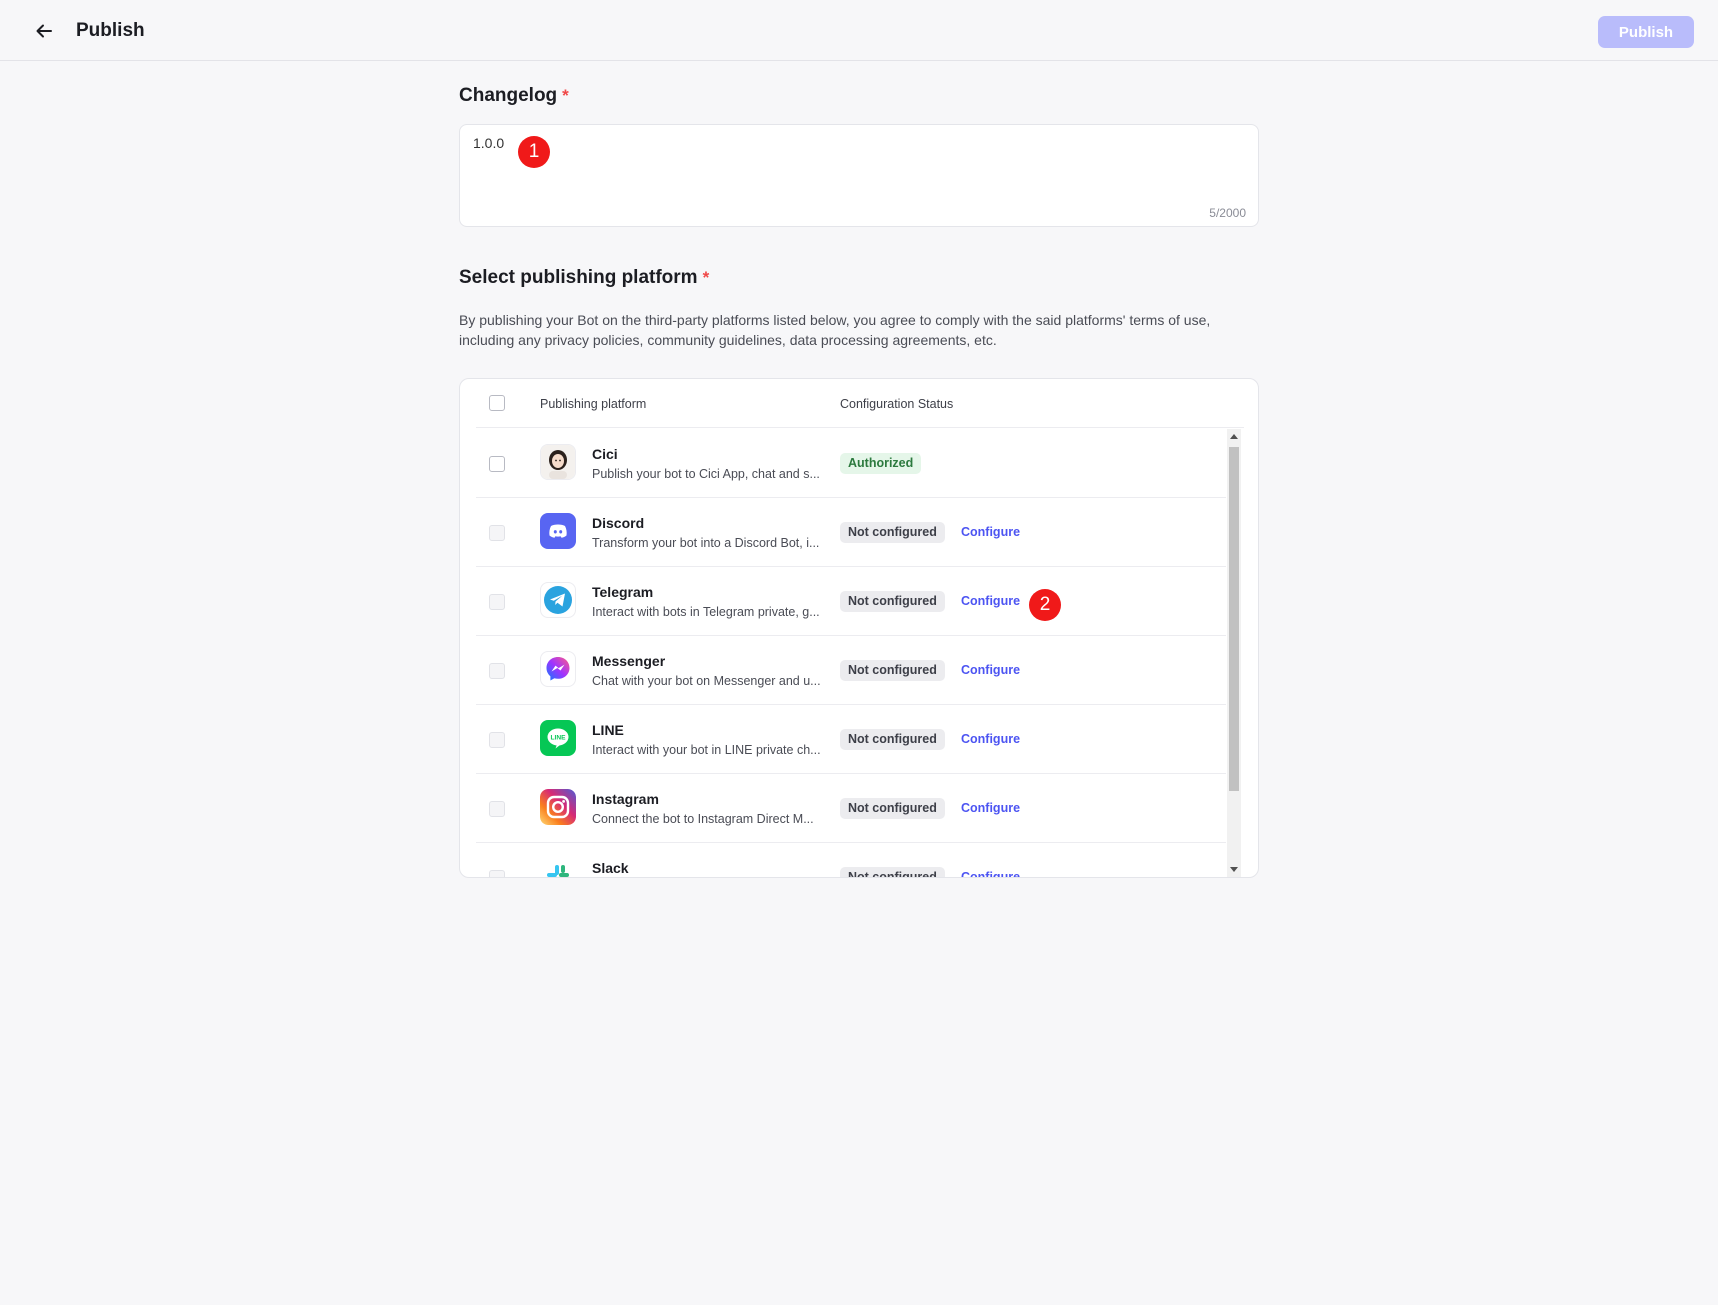  Describe the element at coordinates (608, 730) in the screenshot. I see `platform-name: LINE` at that location.